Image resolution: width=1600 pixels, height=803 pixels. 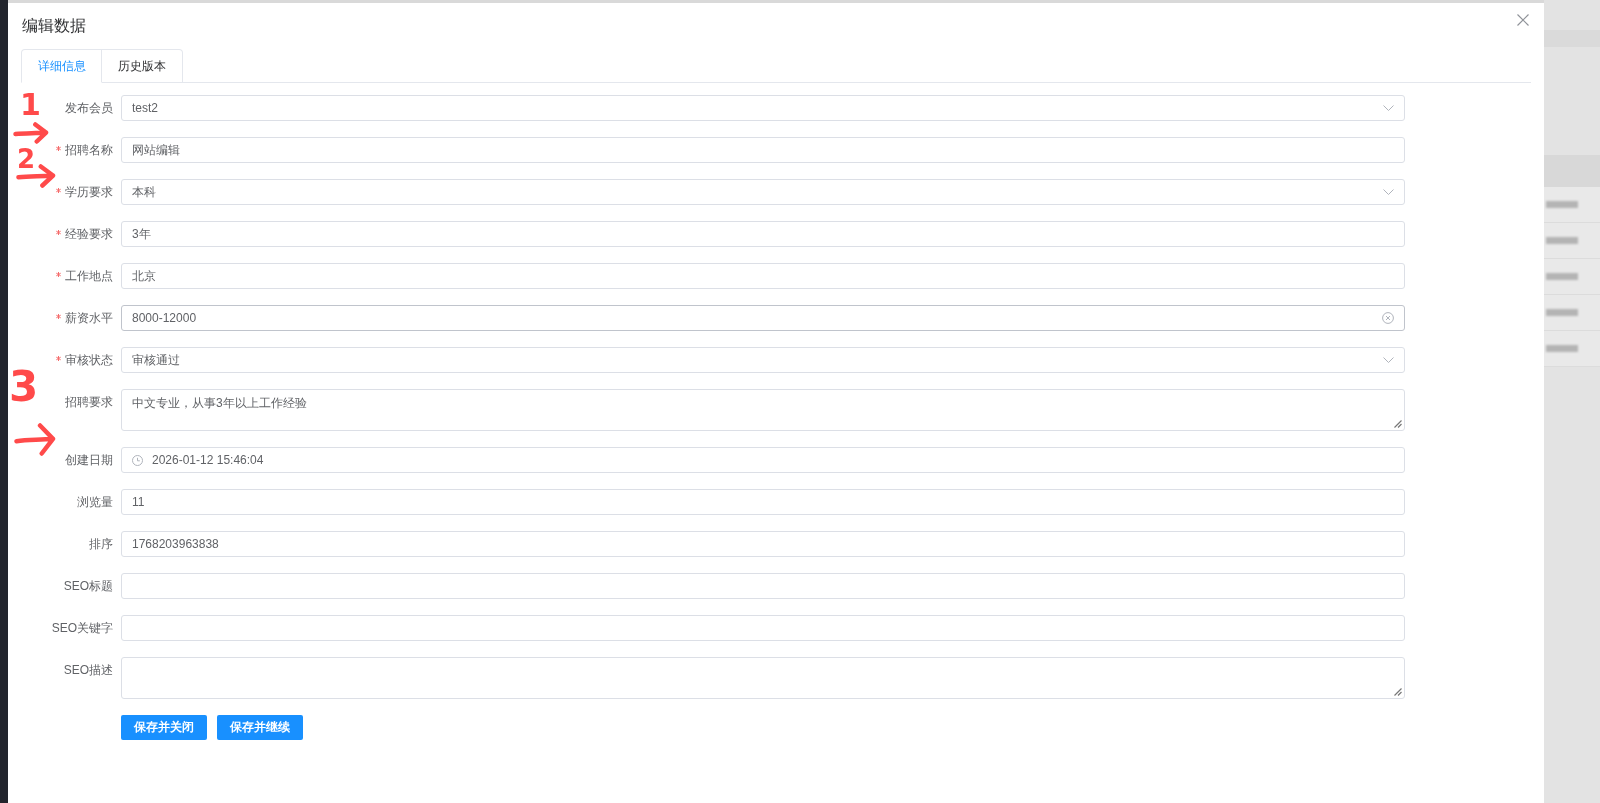 I want to click on field-label: 浏览量, so click(x=95, y=502).